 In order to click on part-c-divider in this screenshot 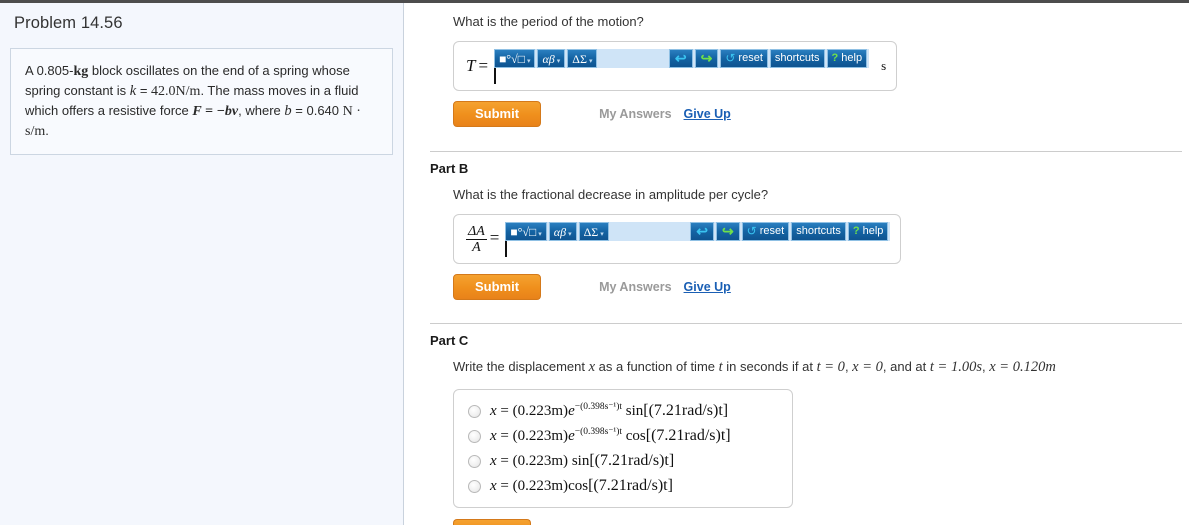, I will do `click(806, 323)`.